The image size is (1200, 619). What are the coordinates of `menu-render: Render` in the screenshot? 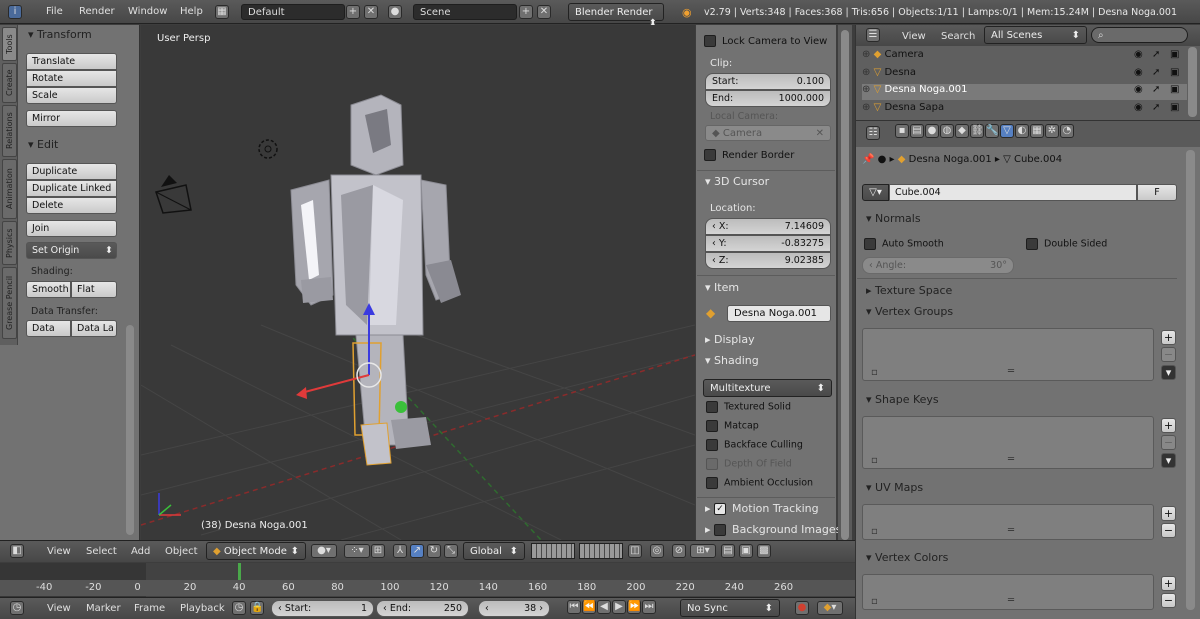 It's located at (97, 11).